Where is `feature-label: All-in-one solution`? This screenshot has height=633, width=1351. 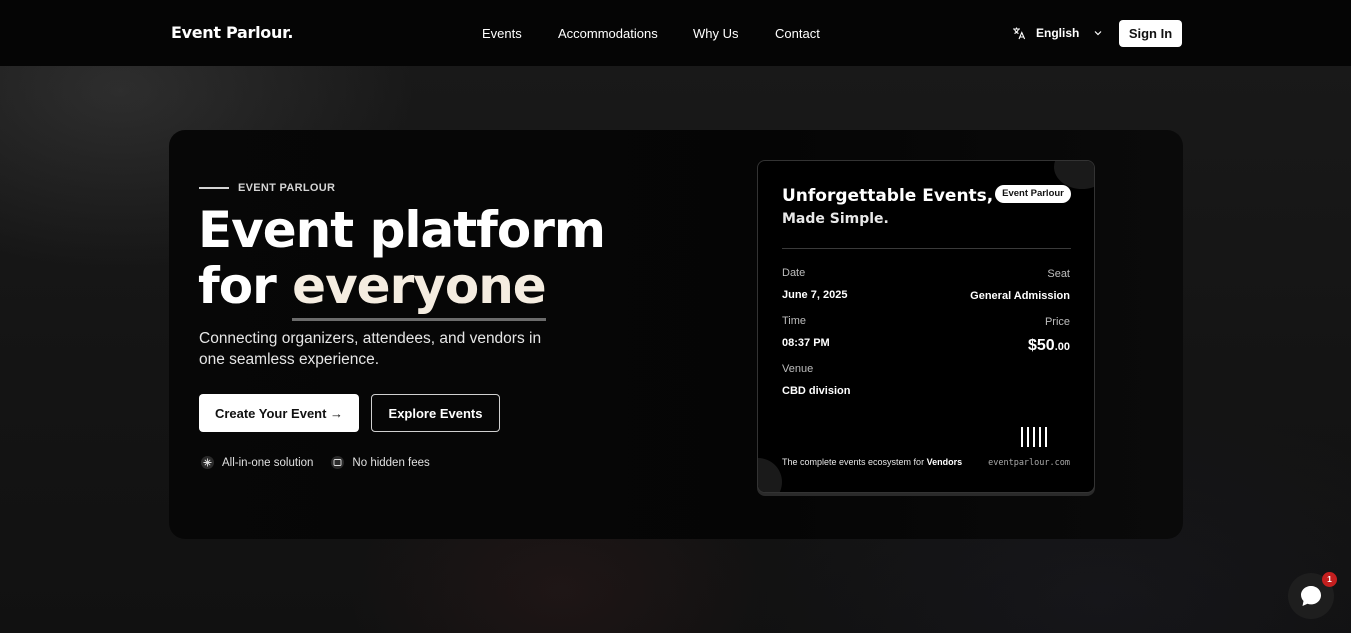
feature-label: All-in-one solution is located at coordinates (268, 462).